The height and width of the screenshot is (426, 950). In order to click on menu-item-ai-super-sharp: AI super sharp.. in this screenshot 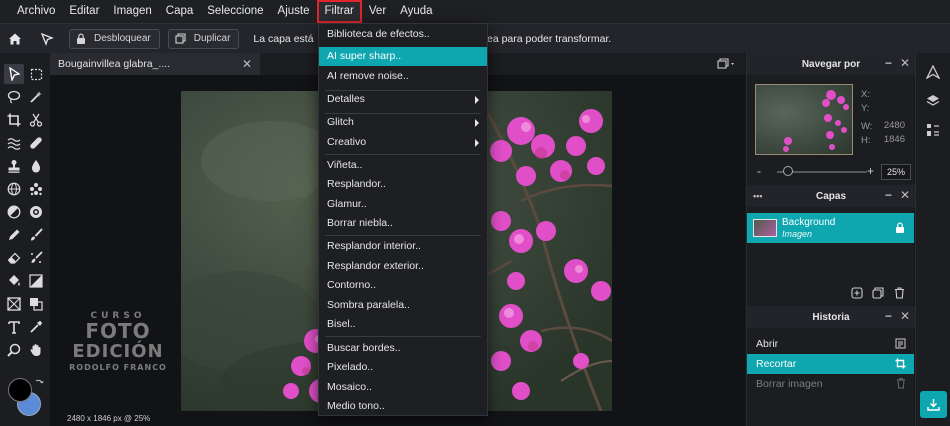, I will do `click(403, 56)`.